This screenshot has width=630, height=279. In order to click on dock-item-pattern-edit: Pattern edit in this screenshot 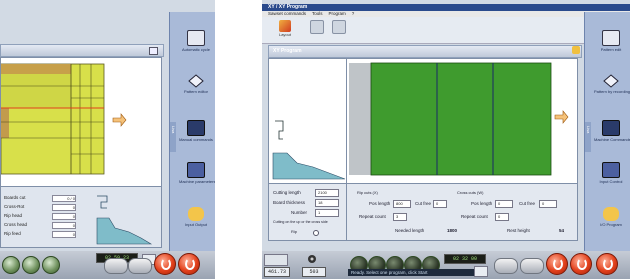, I will do `click(611, 41)`.